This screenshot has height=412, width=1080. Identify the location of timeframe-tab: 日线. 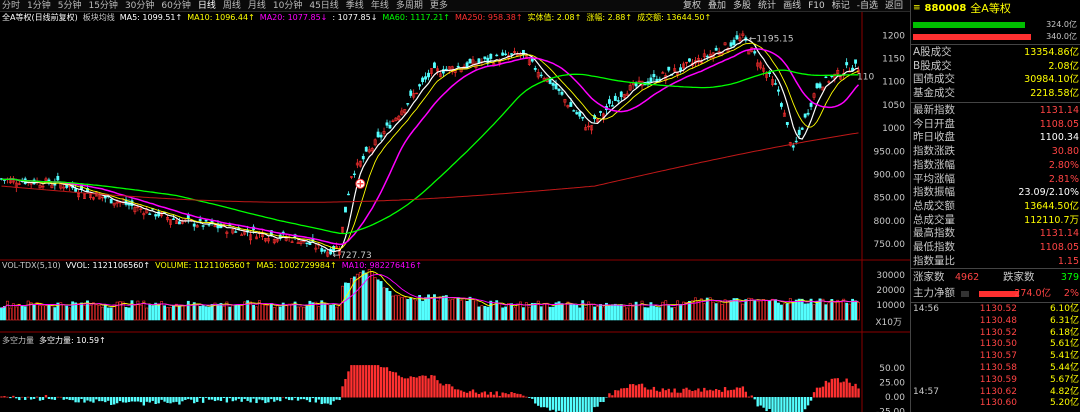
(207, 6).